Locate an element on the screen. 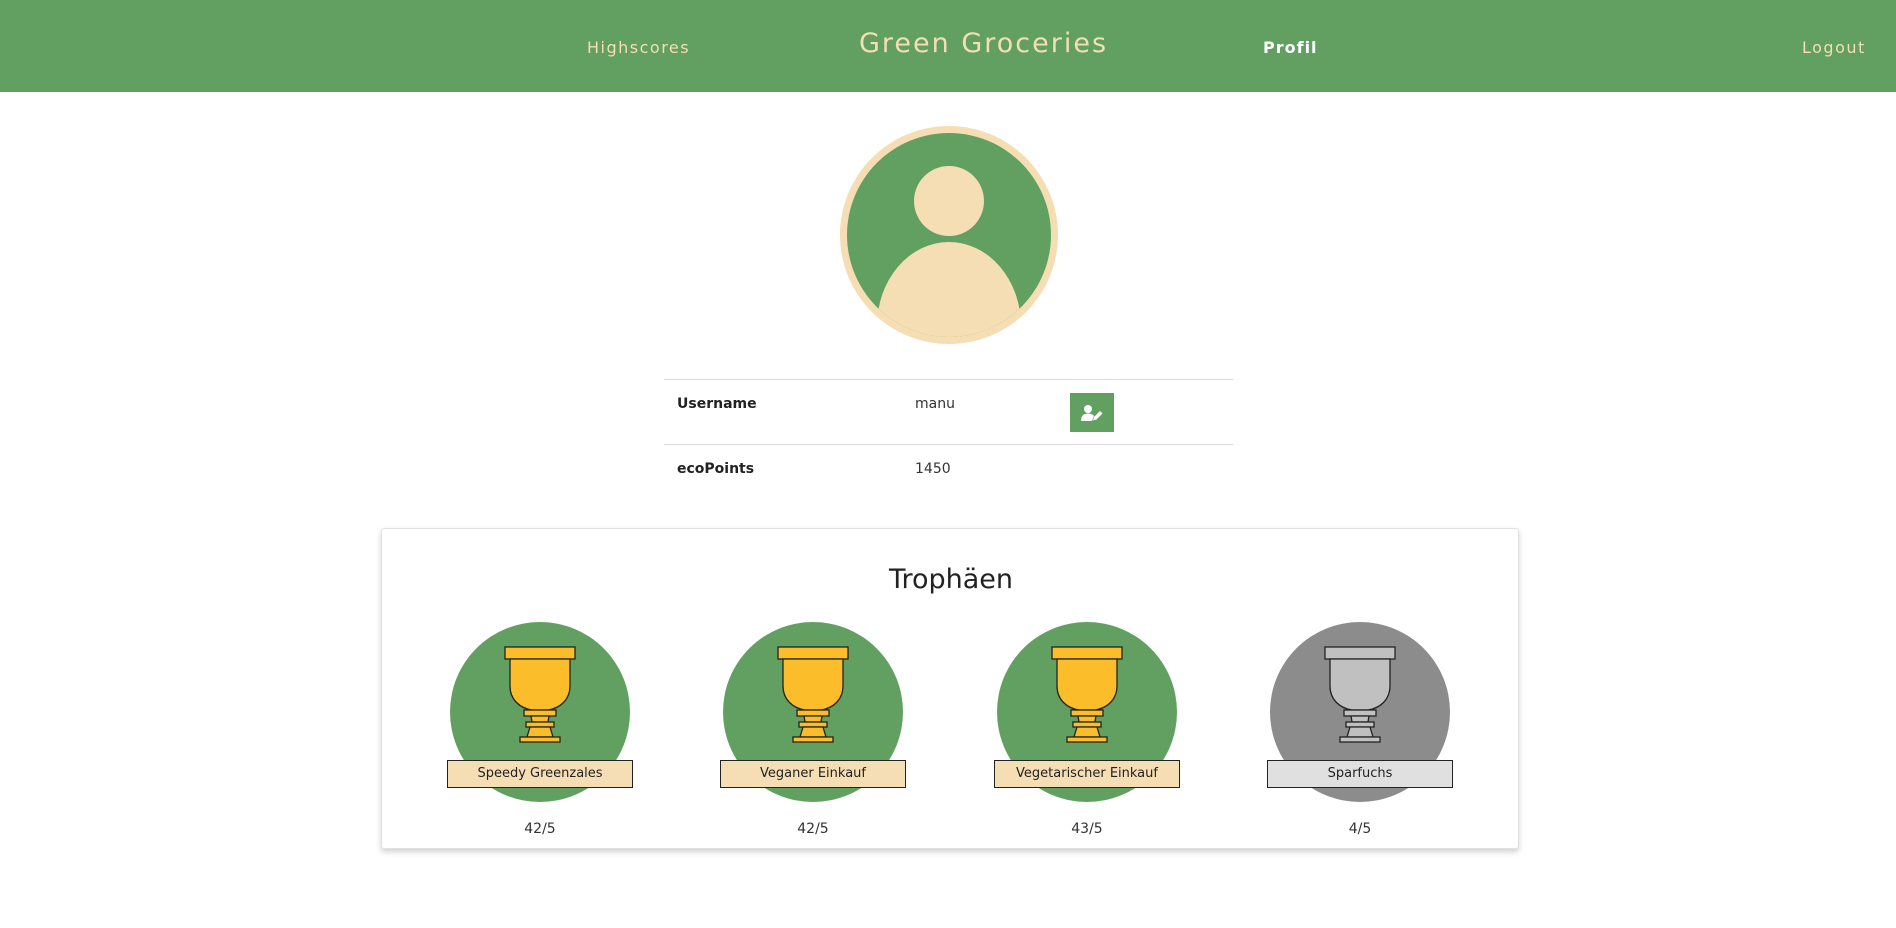  ecopoints-value: 1450 is located at coordinates (933, 469).